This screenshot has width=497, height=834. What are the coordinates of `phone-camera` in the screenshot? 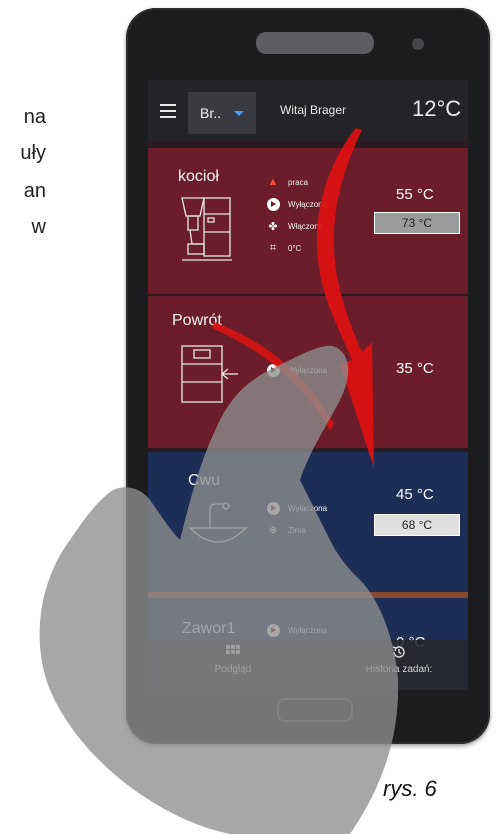 It's located at (418, 44).